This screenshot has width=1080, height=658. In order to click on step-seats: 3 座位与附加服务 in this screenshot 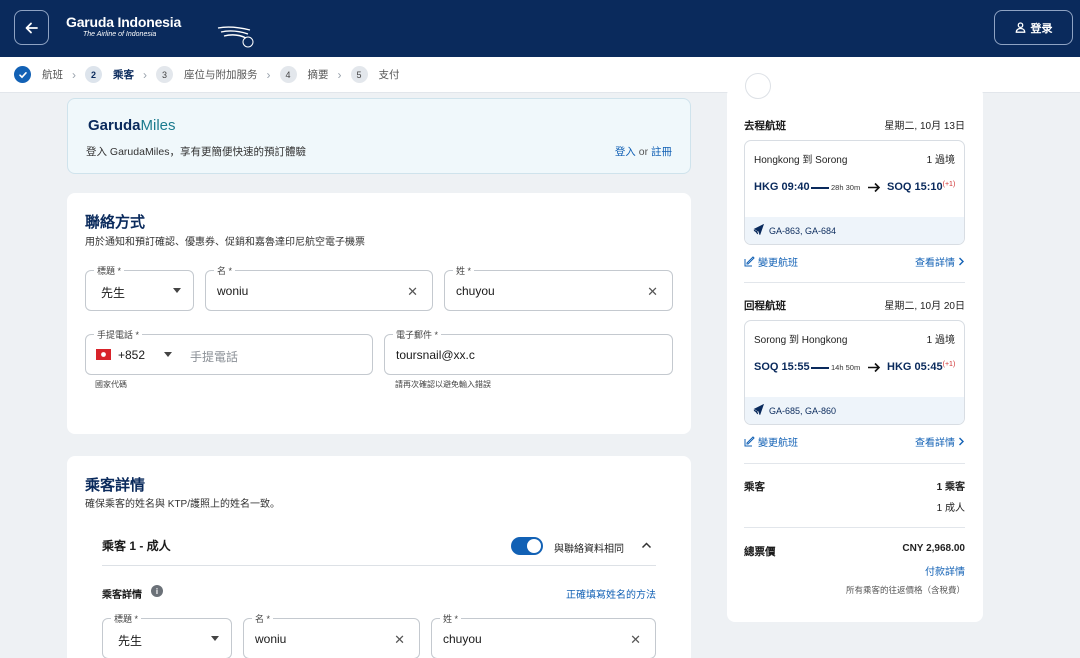, I will do `click(207, 74)`.